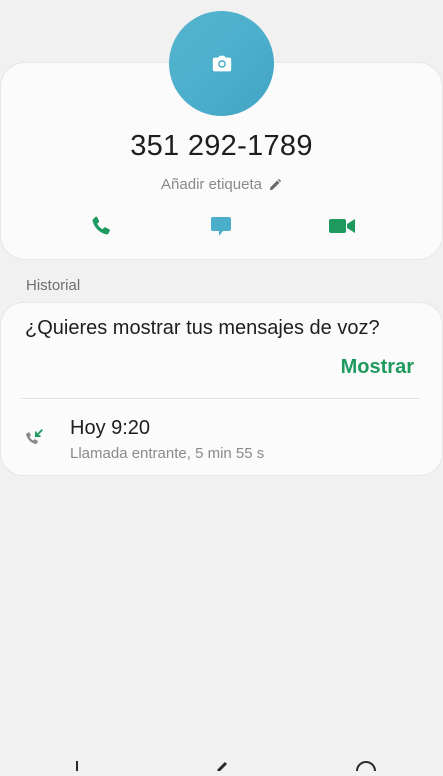 Image resolution: width=443 pixels, height=776 pixels. I want to click on show-voicemail-button: Mostrar, so click(377, 367).